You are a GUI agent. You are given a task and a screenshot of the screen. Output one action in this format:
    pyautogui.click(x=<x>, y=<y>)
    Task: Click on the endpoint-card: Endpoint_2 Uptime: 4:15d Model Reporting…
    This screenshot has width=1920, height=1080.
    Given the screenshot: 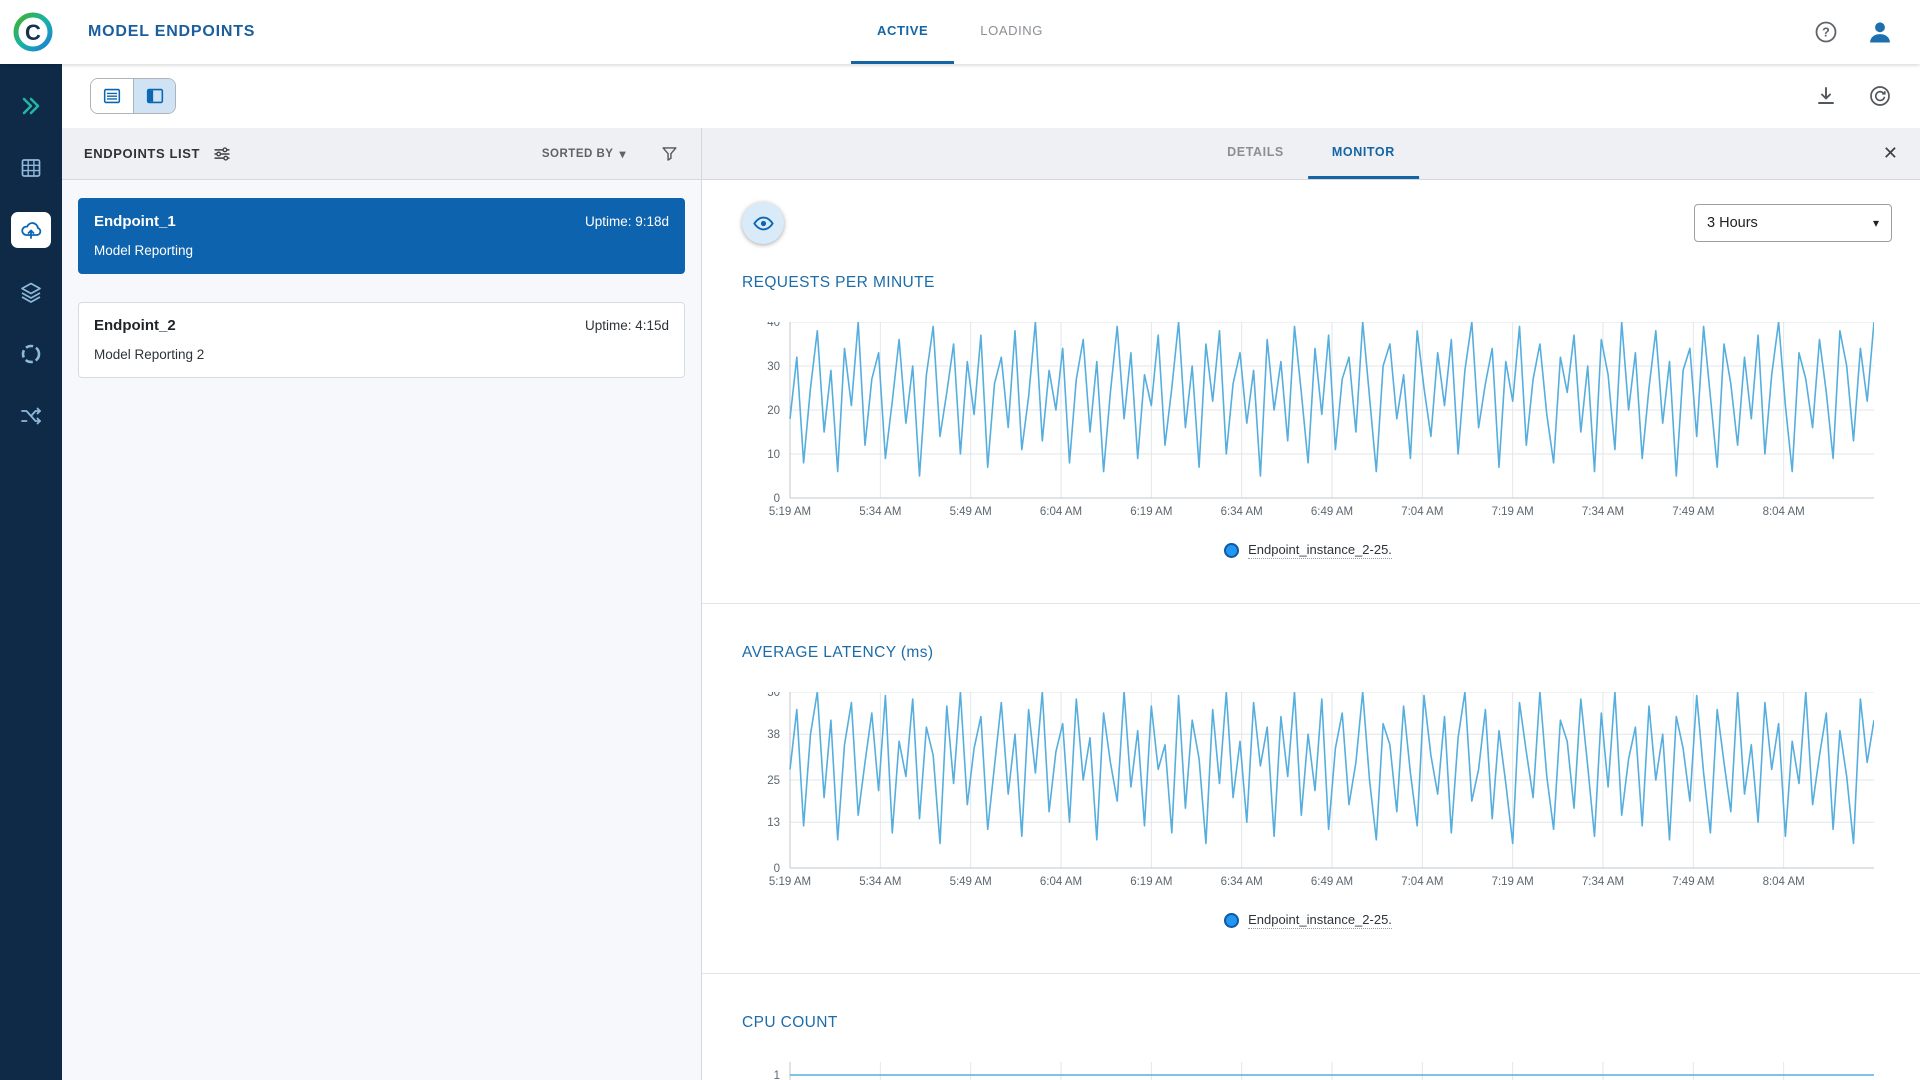 What is the action you would take?
    pyautogui.click(x=381, y=340)
    